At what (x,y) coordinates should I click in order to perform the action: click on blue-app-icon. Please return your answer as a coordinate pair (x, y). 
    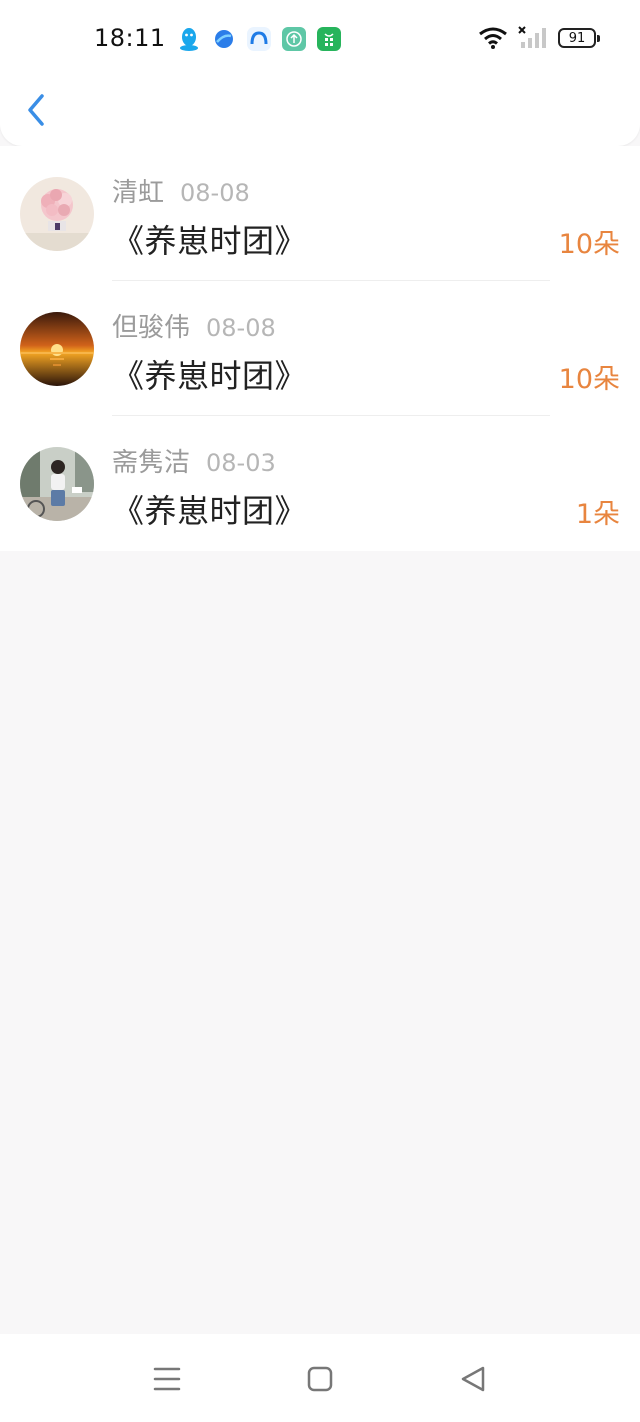
    Looking at the image, I should click on (224, 39).